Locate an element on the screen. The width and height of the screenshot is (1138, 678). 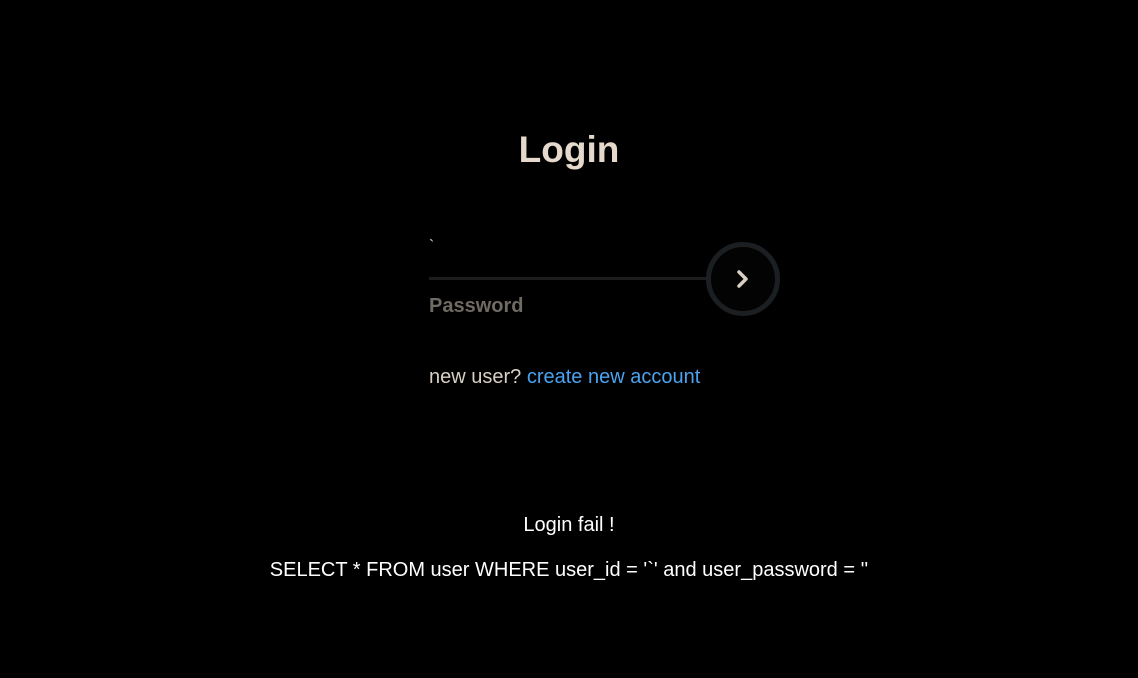
create-account-link: create new account is located at coordinates (613, 377).